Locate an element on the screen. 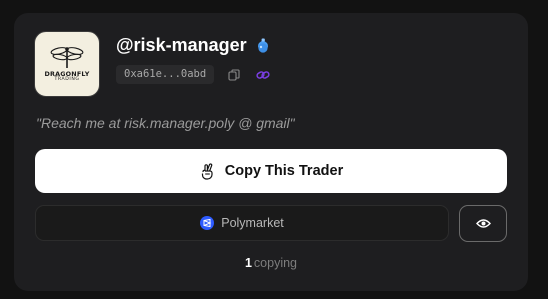  wallet-address: 0xa61e...0abd is located at coordinates (165, 74).